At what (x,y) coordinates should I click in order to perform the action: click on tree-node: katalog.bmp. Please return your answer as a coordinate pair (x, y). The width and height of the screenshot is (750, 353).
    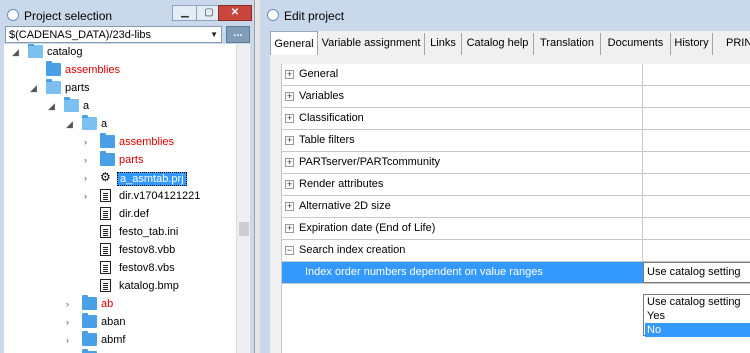
    Looking at the image, I should click on (120, 287).